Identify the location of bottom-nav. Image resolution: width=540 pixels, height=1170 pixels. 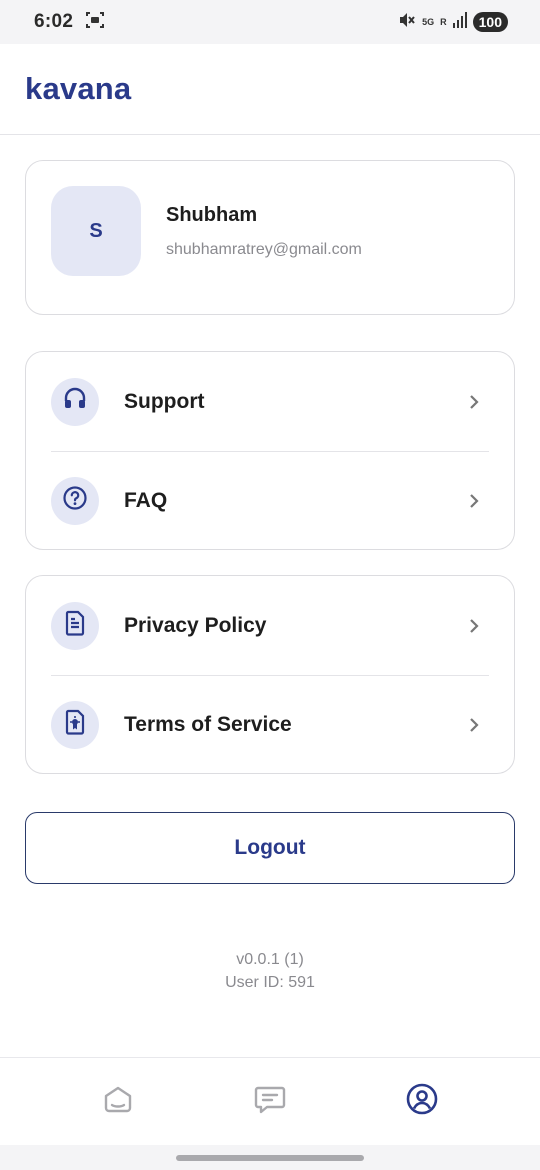
(270, 1101).